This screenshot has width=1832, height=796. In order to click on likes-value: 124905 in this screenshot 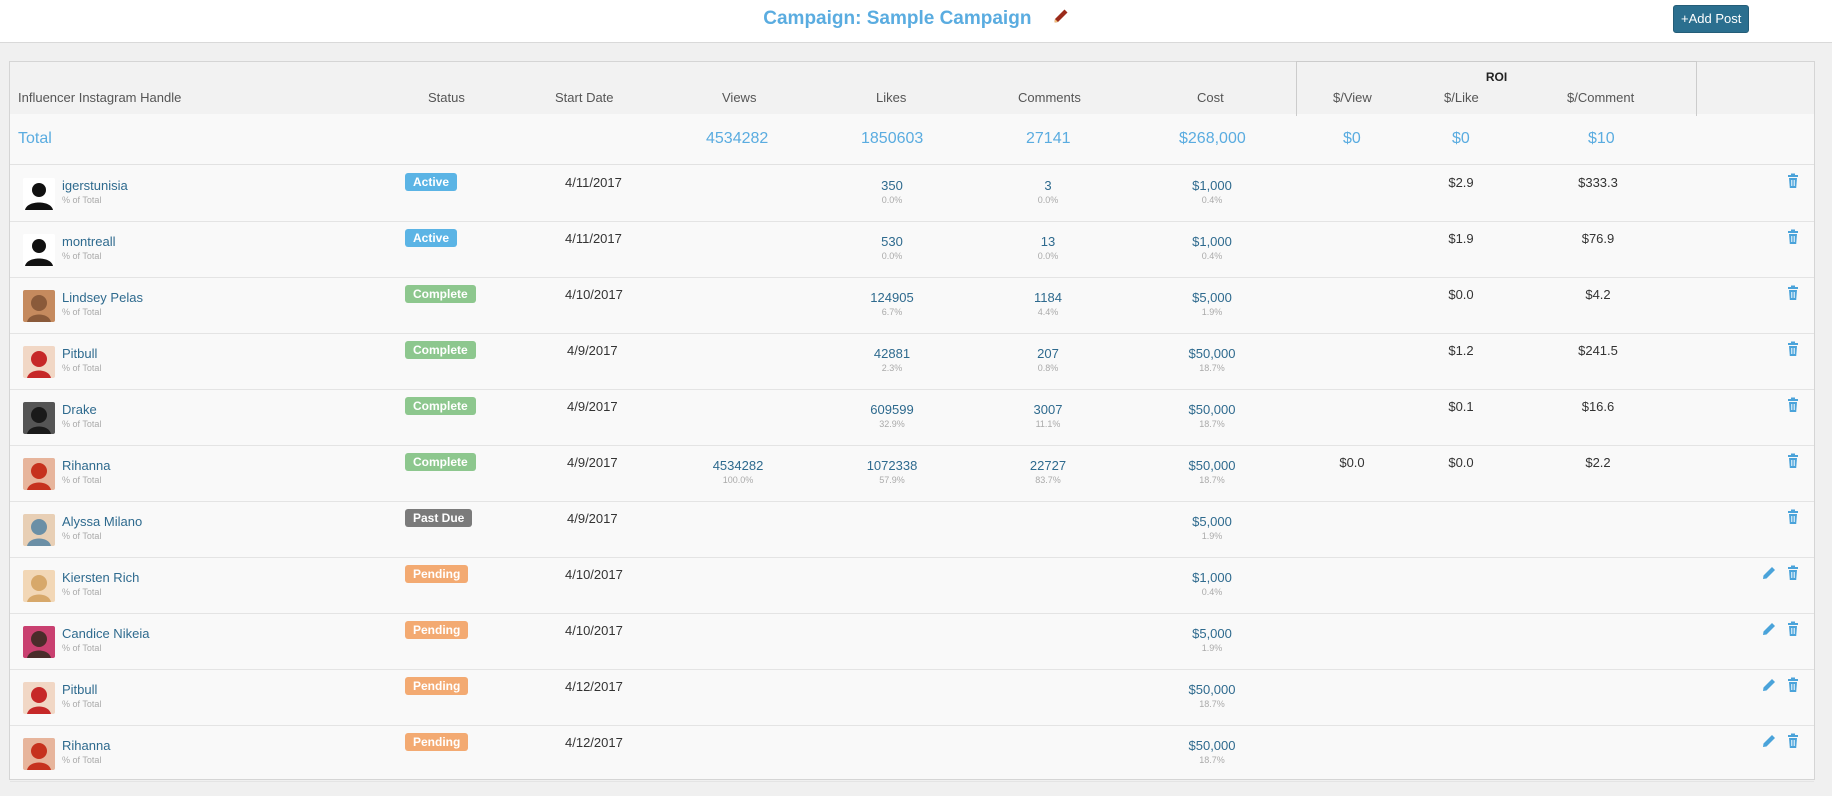, I will do `click(892, 297)`.